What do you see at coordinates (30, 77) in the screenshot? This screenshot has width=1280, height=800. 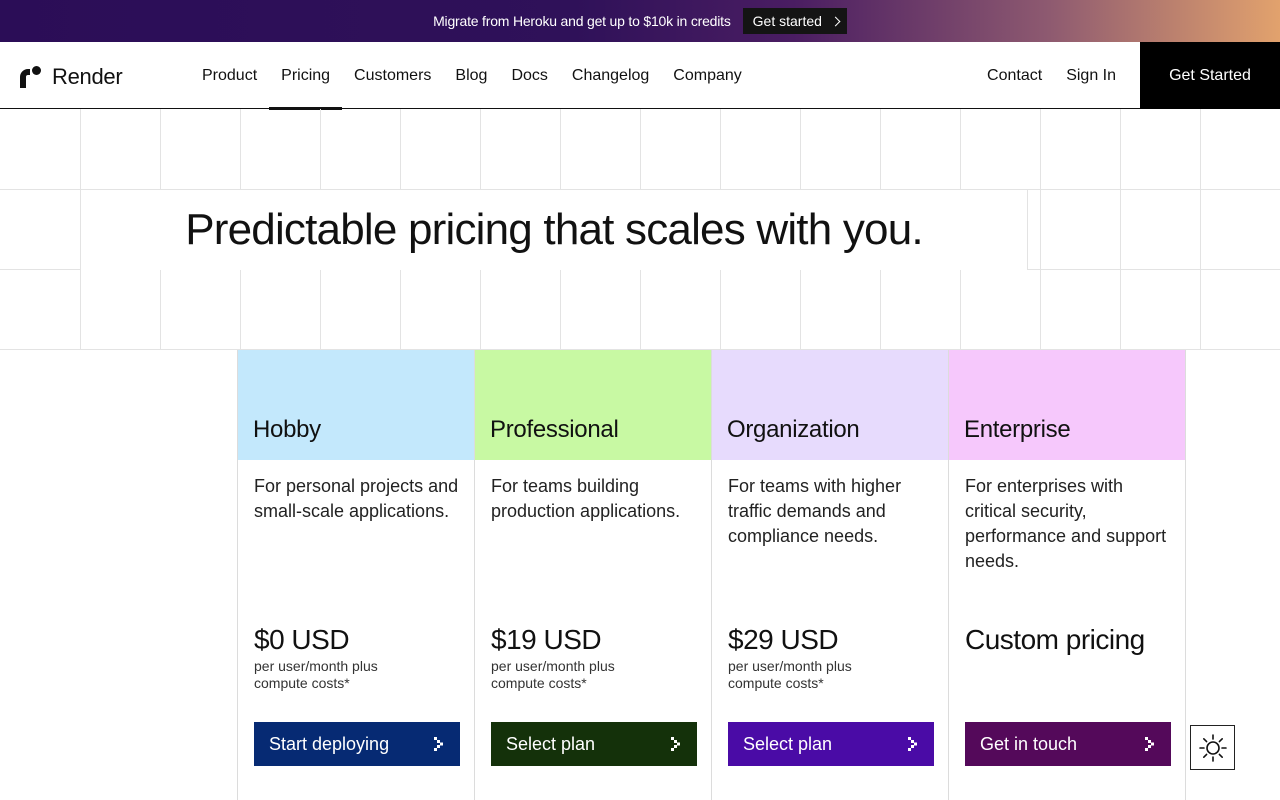 I see `render-logo-icon` at bounding box center [30, 77].